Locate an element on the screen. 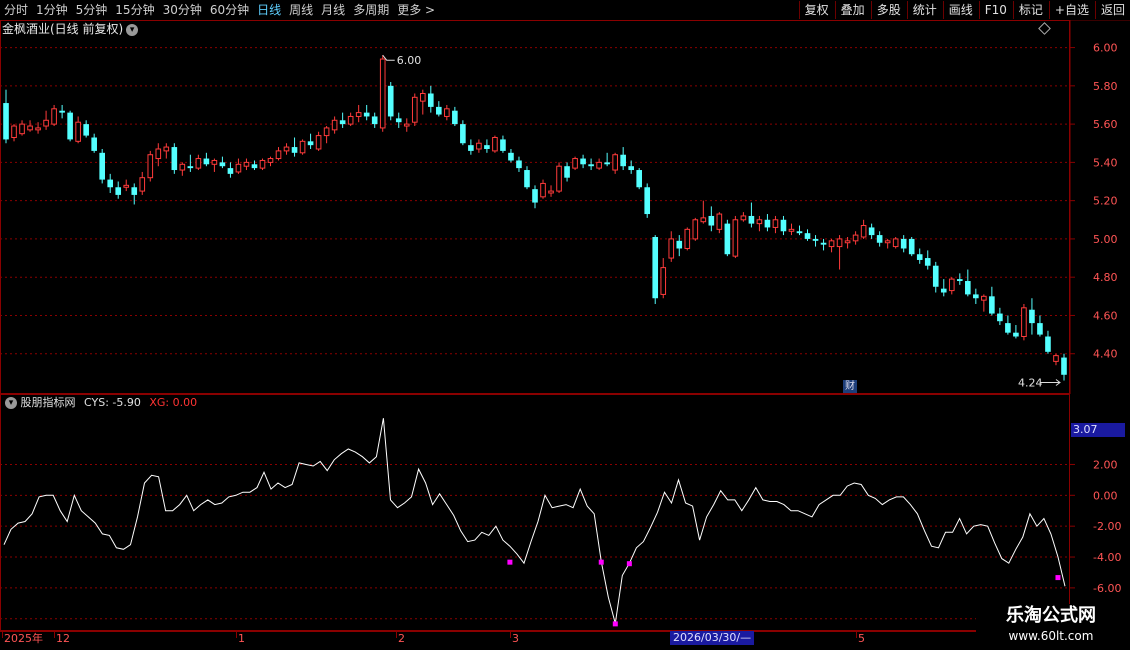 The image size is (1130, 650). period-tab-3: 15分钟 is located at coordinates (134, 10).